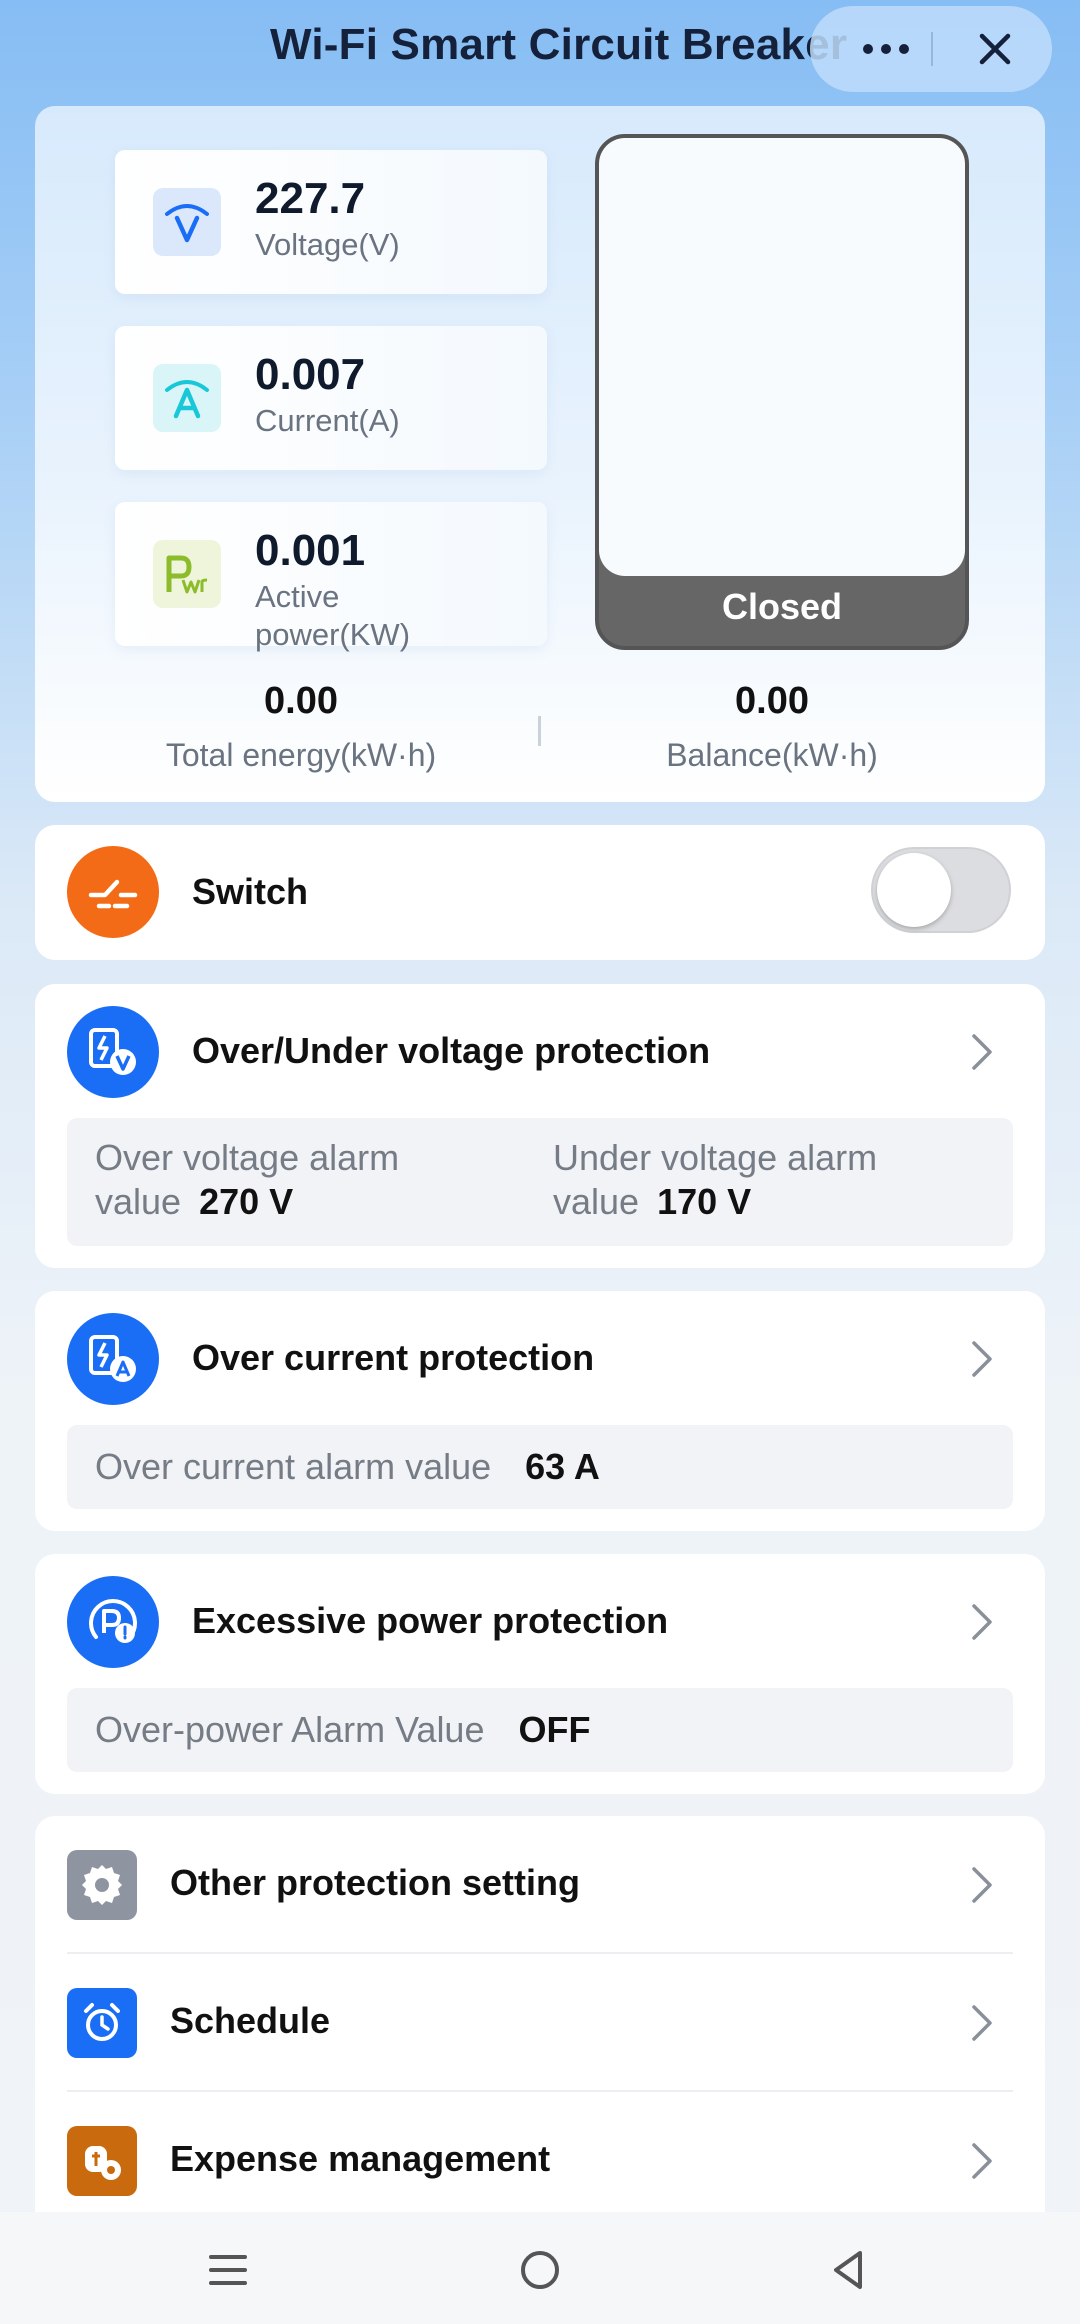  I want to click on over-power-alarm: Over-power Alarm Value OFF, so click(342, 1730).